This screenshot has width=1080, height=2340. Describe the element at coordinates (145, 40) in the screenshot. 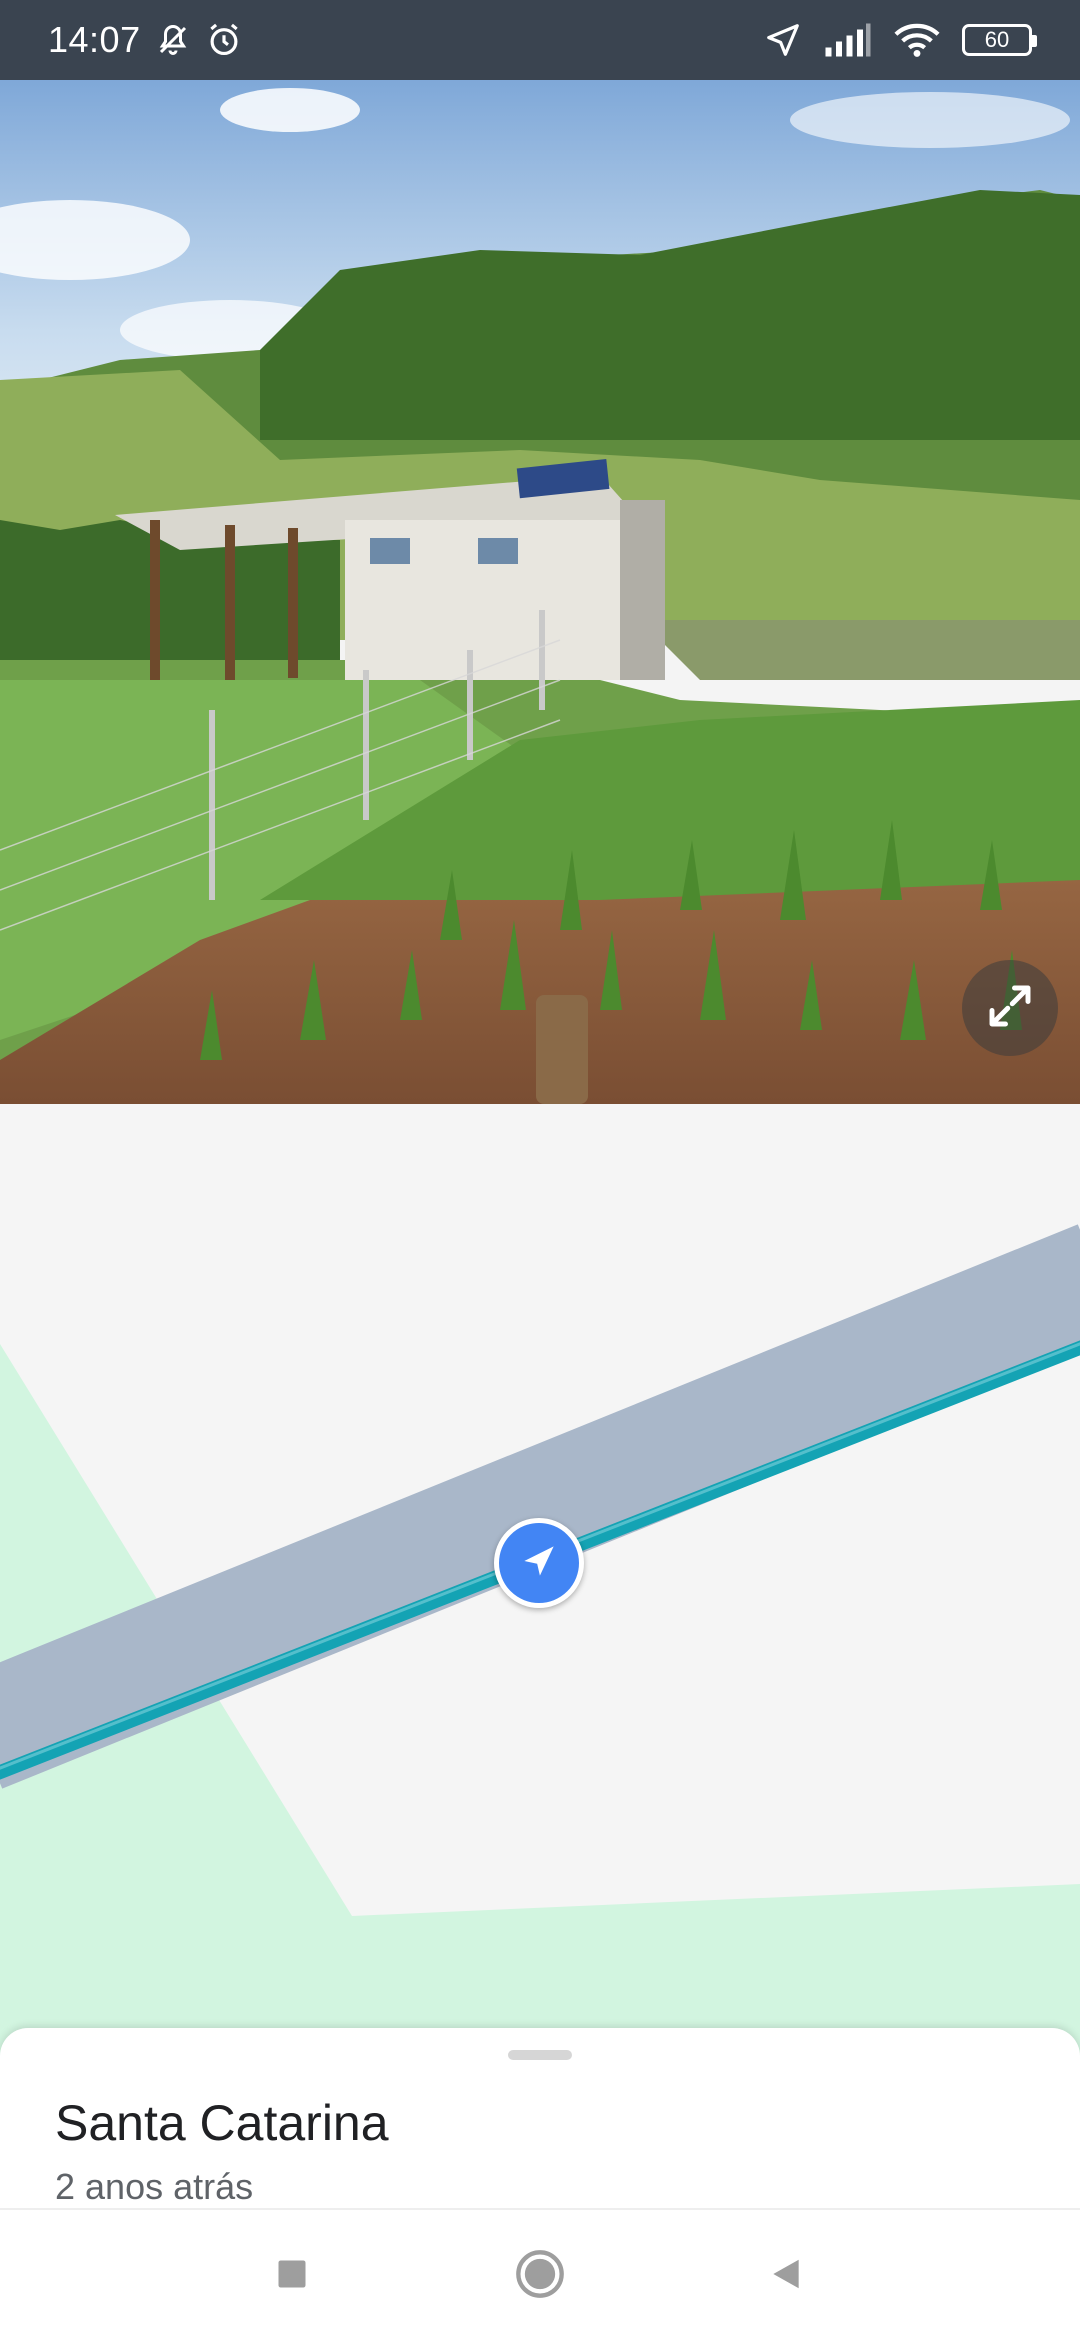

I see `status-left: 14:07` at that location.